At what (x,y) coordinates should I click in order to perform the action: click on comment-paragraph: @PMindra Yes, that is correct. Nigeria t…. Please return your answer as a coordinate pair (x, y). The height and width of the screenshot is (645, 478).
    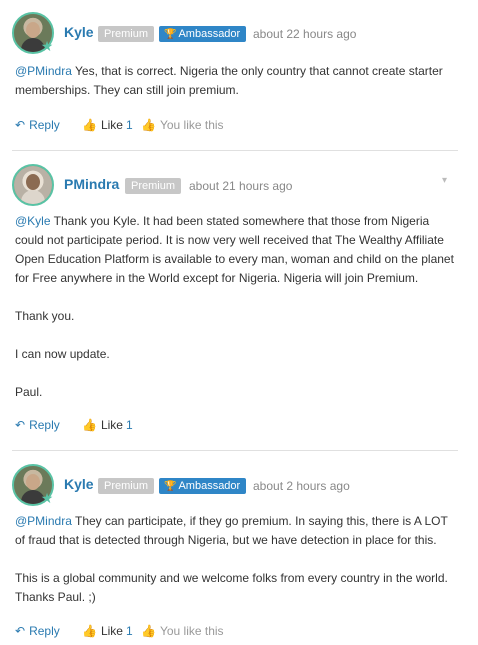
    Looking at the image, I should click on (229, 80).